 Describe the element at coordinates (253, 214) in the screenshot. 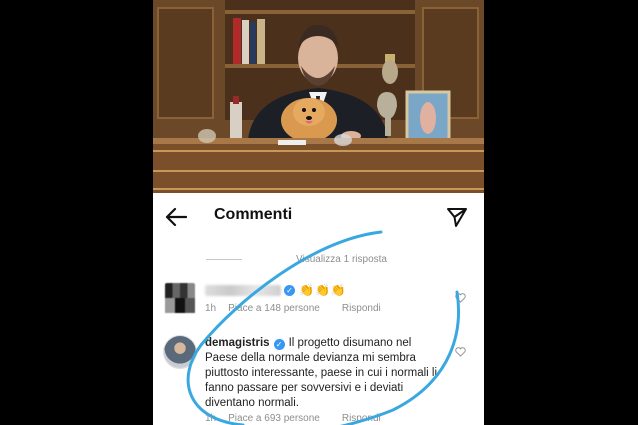

I see `page-title: Commenti` at that location.